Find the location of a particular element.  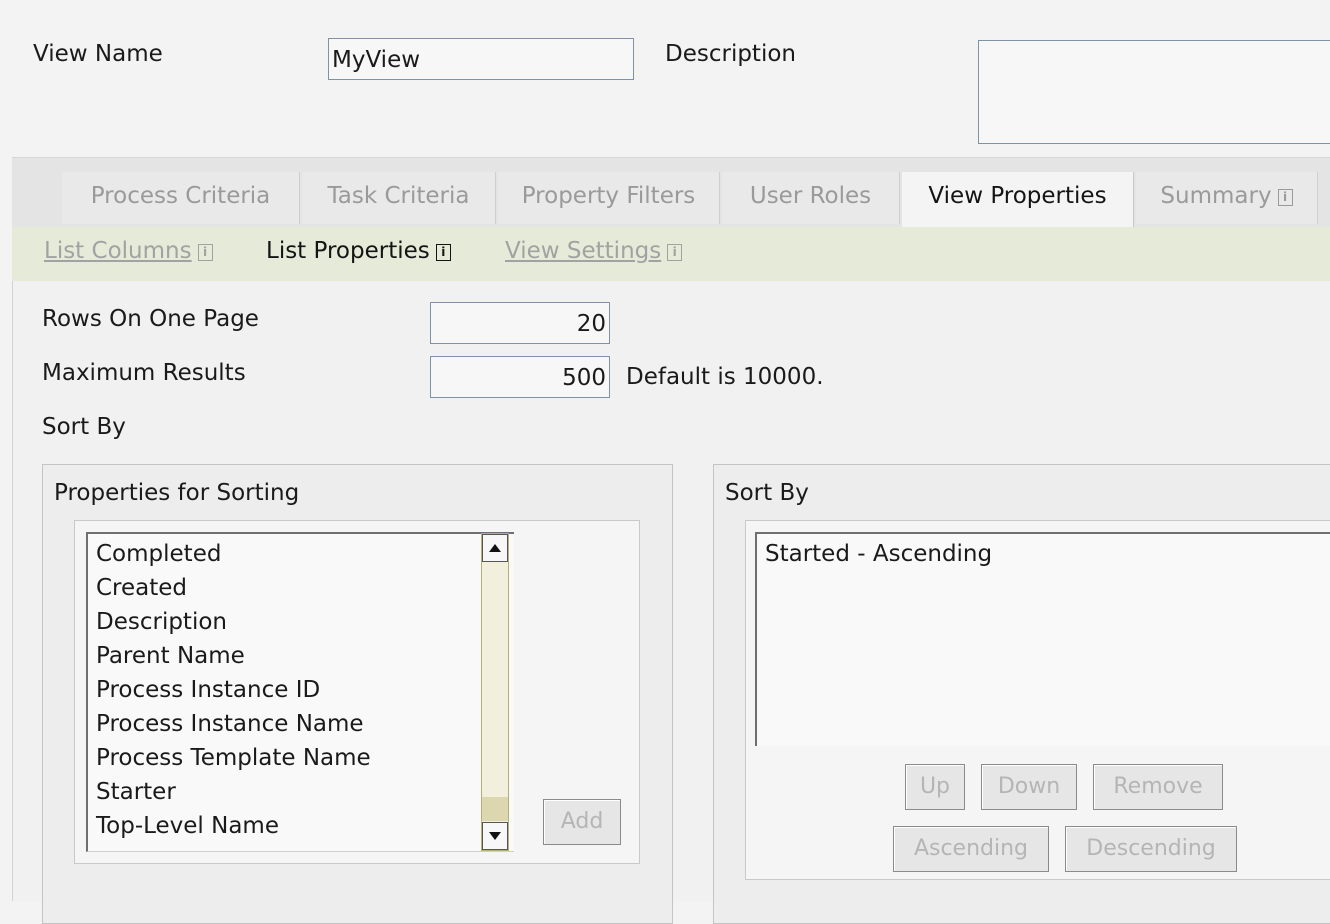

up-arrow-icon is located at coordinates (495, 548).